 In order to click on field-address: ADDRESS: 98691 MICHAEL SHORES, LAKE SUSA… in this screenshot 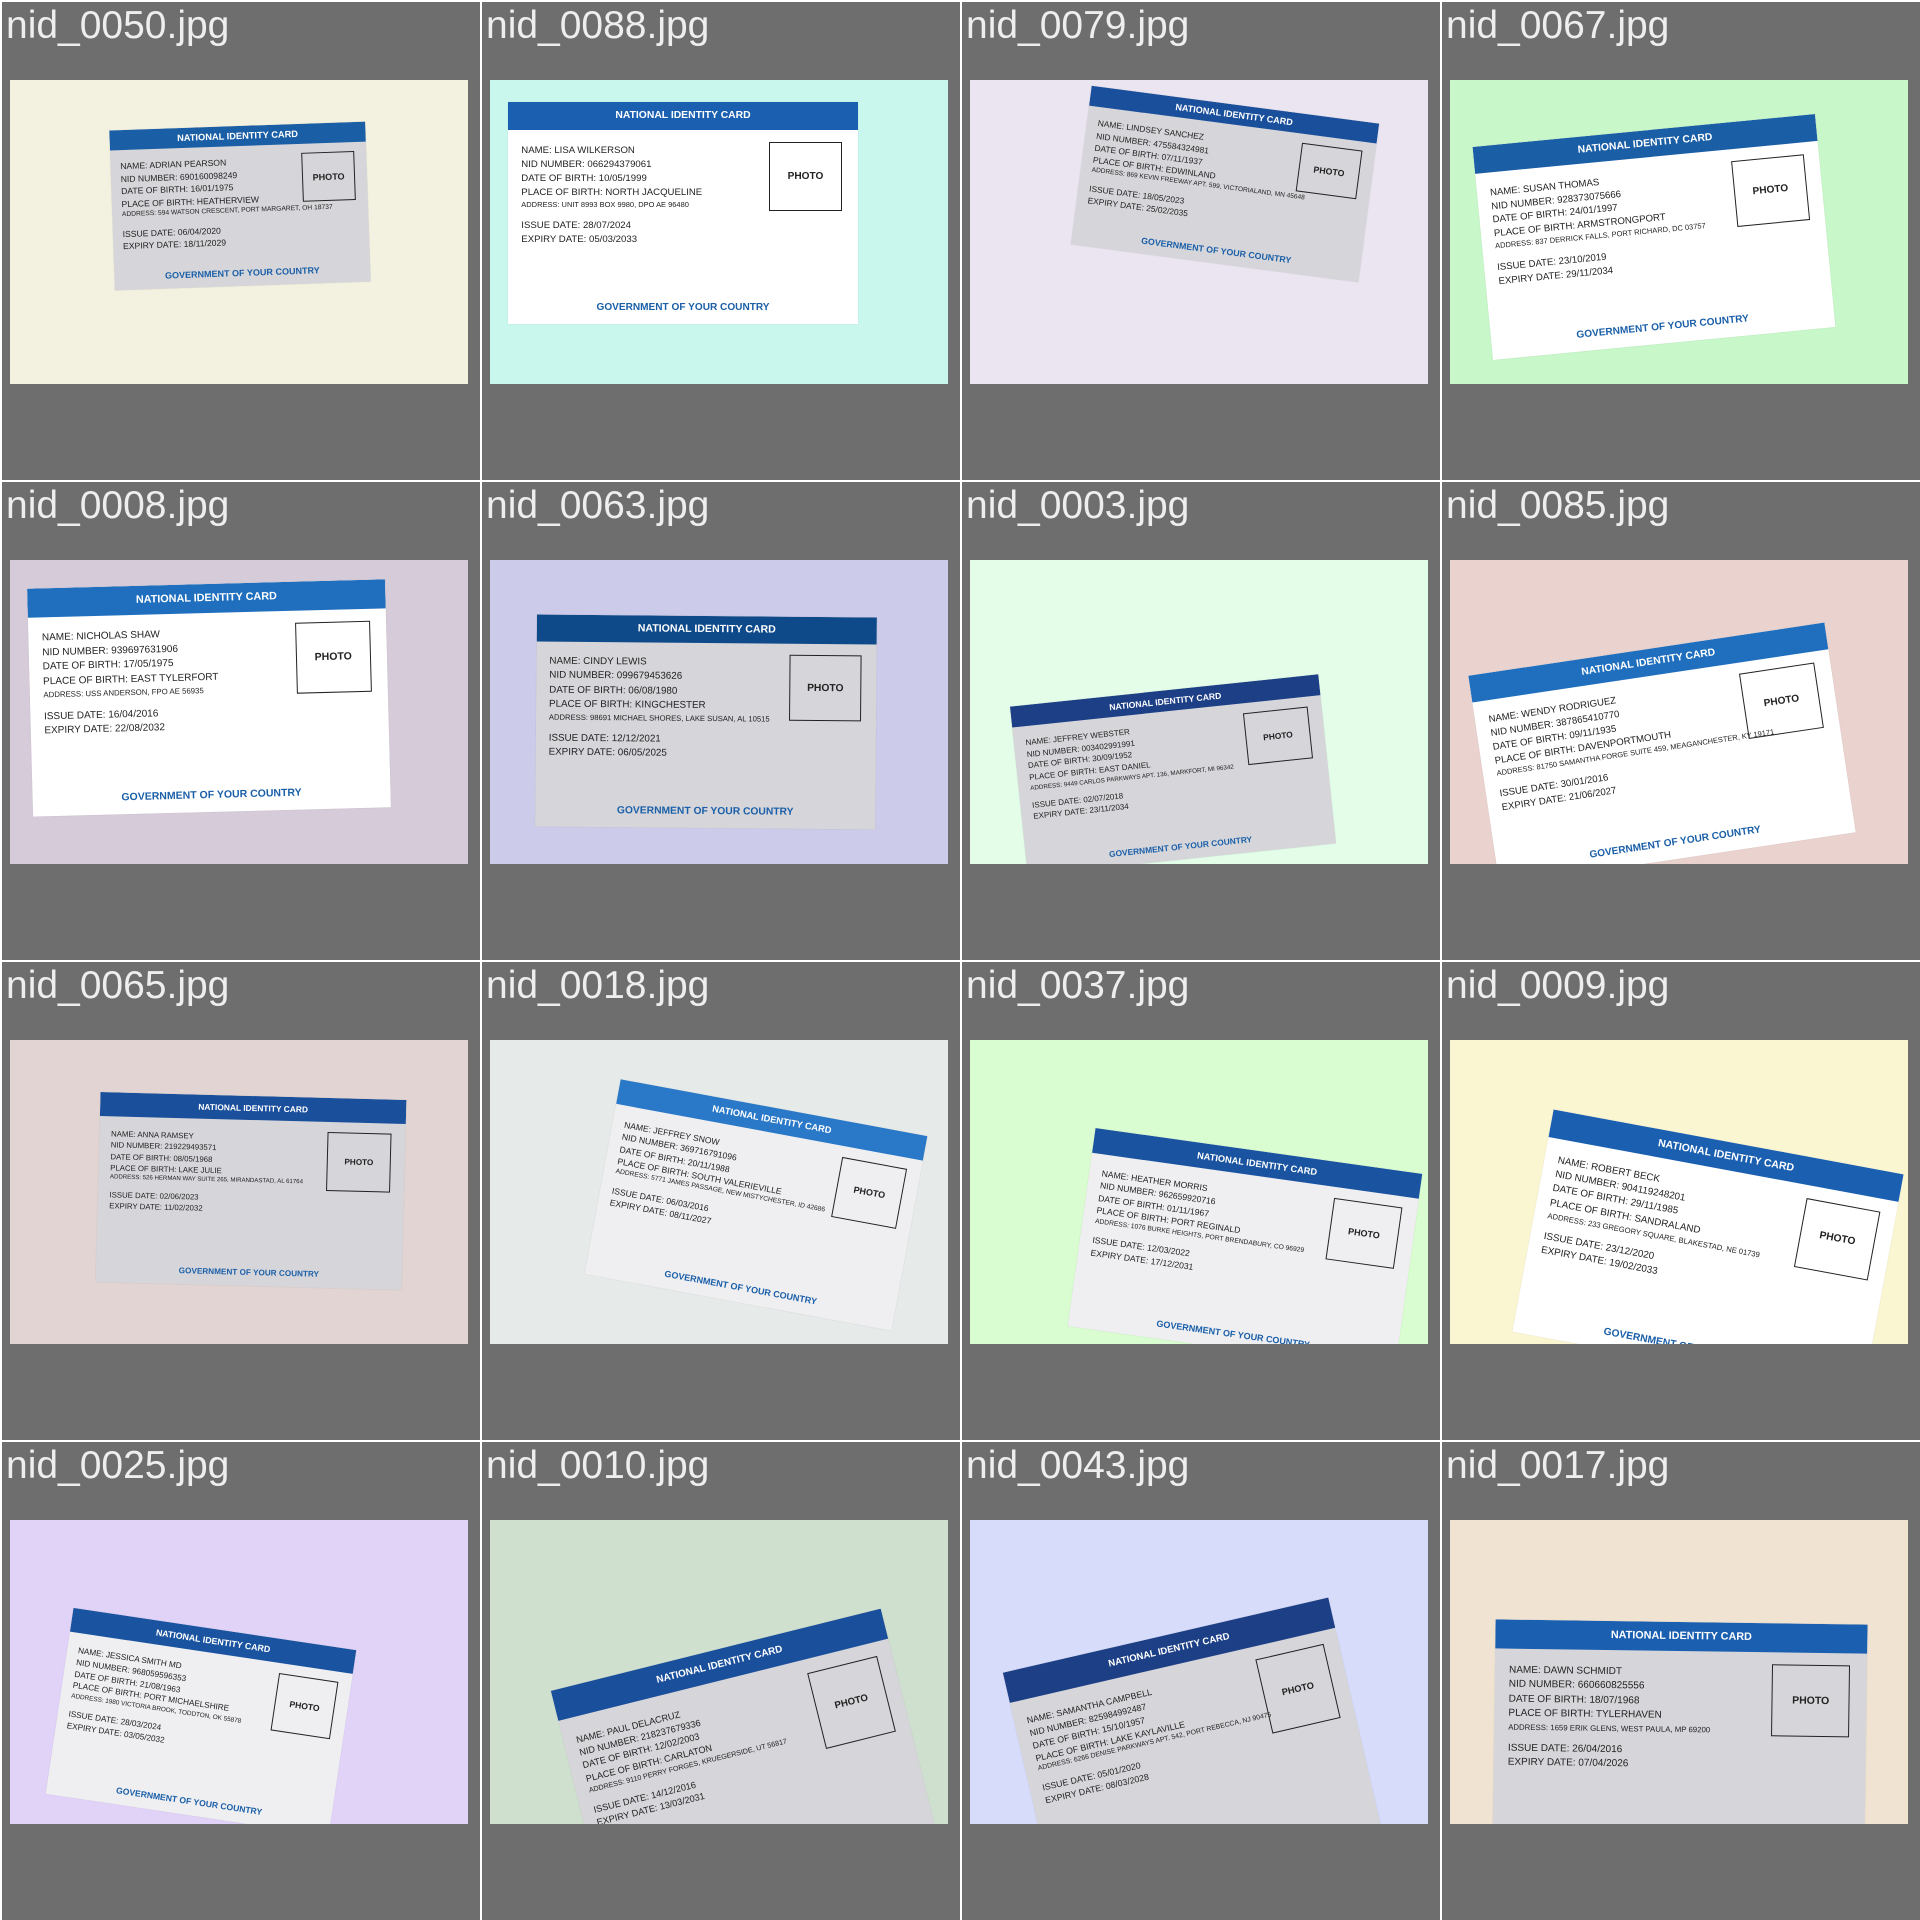, I will do `click(659, 718)`.